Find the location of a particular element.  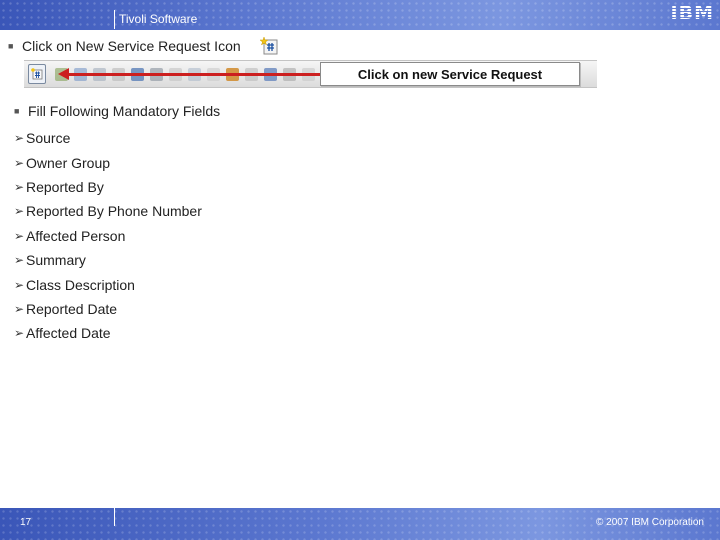

field-label: Reported By Phone Number is located at coordinates (114, 211).